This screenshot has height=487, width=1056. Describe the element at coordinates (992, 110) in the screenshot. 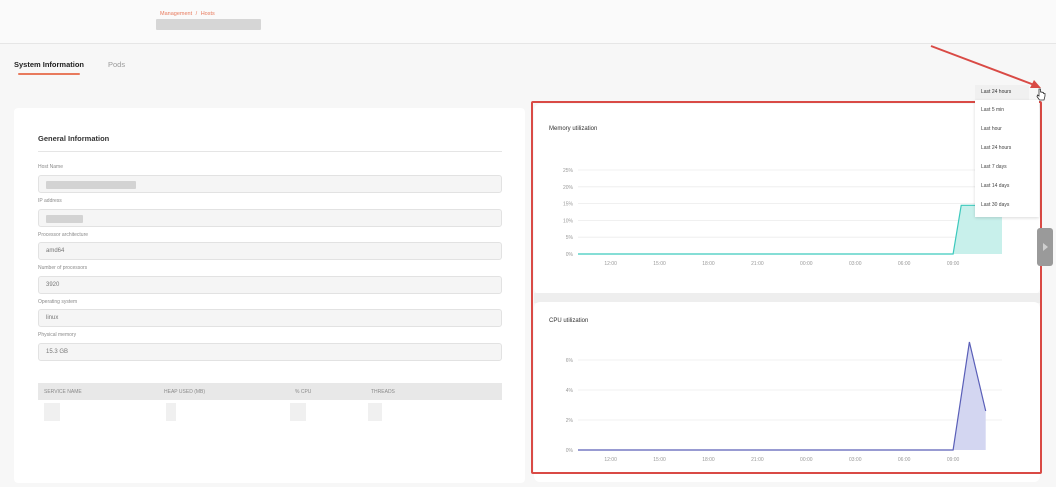

I see `time-range-option-5min: Last 5 min` at that location.